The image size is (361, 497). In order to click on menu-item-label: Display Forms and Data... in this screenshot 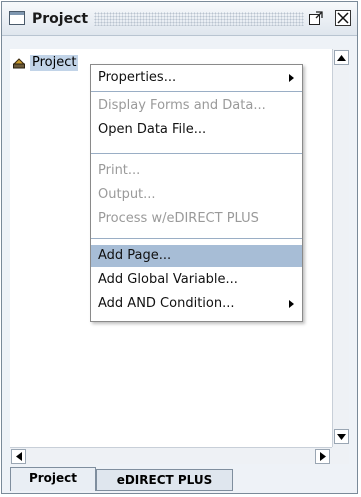, I will do `click(182, 105)`.